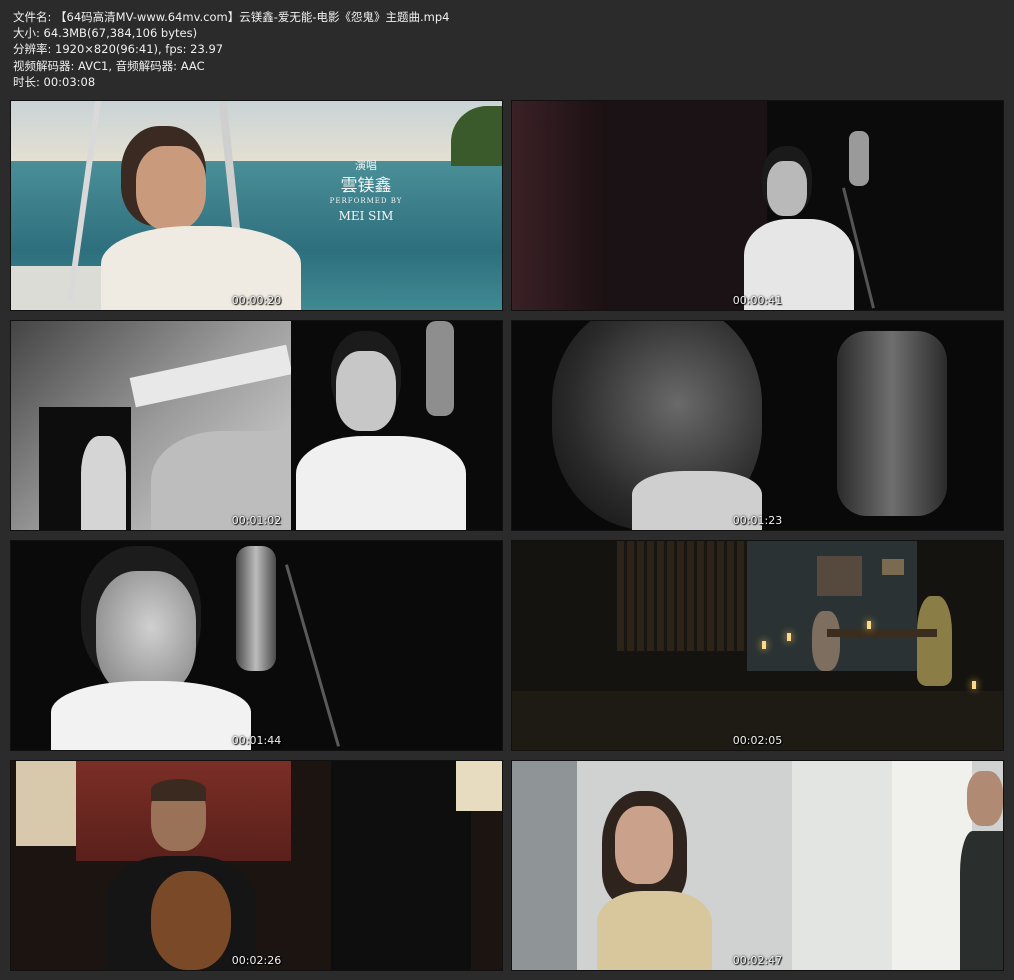 The width and height of the screenshot is (1014, 980). What do you see at coordinates (757, 425) in the screenshot?
I see `thumbnail-4: 00:01:23` at bounding box center [757, 425].